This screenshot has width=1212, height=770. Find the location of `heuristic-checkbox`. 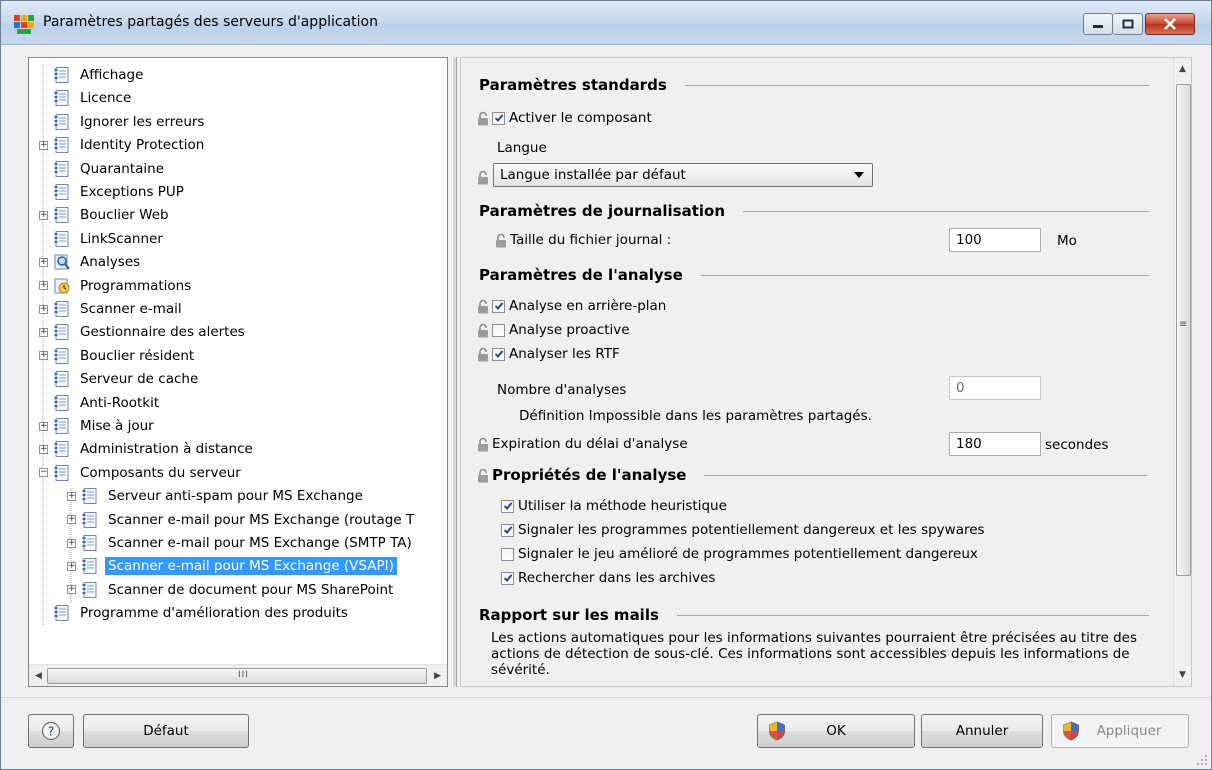

heuristic-checkbox is located at coordinates (507, 506).